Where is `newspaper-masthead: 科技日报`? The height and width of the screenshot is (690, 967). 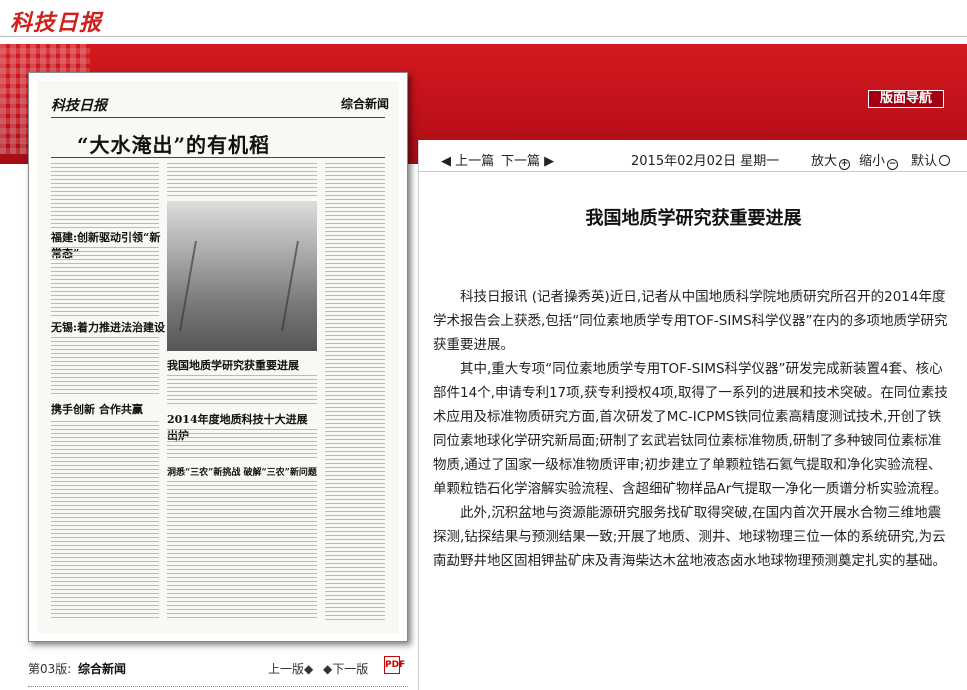
newspaper-masthead: 科技日报 is located at coordinates (79, 106).